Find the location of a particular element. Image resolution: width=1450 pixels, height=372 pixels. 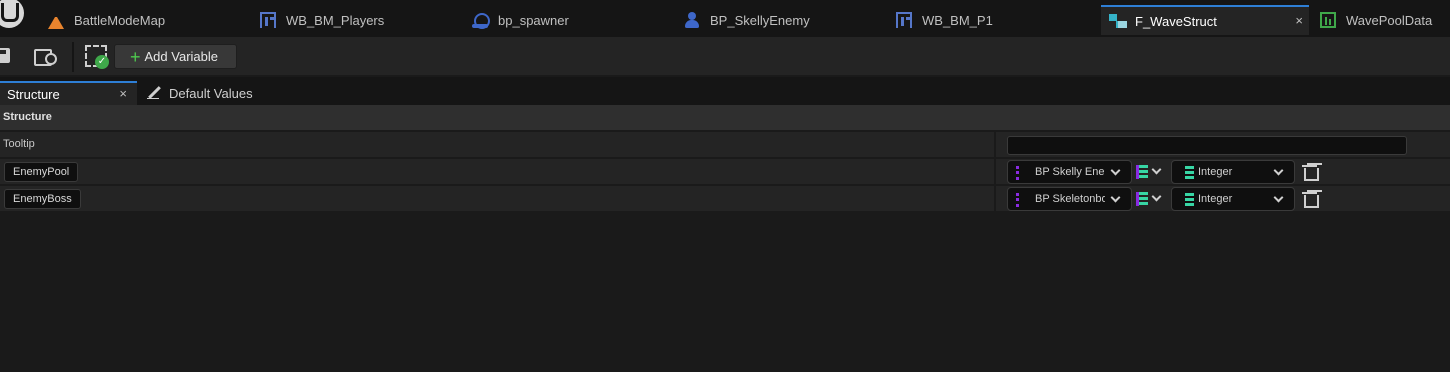

browse-icon is located at coordinates (45, 56).